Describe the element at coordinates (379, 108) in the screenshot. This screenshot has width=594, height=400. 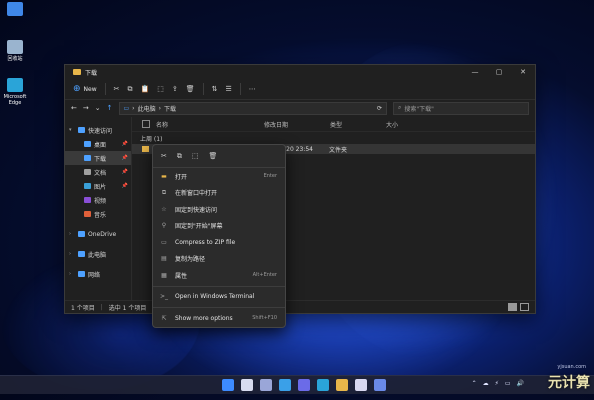
I see `refresh-icon: ⟳` at that location.